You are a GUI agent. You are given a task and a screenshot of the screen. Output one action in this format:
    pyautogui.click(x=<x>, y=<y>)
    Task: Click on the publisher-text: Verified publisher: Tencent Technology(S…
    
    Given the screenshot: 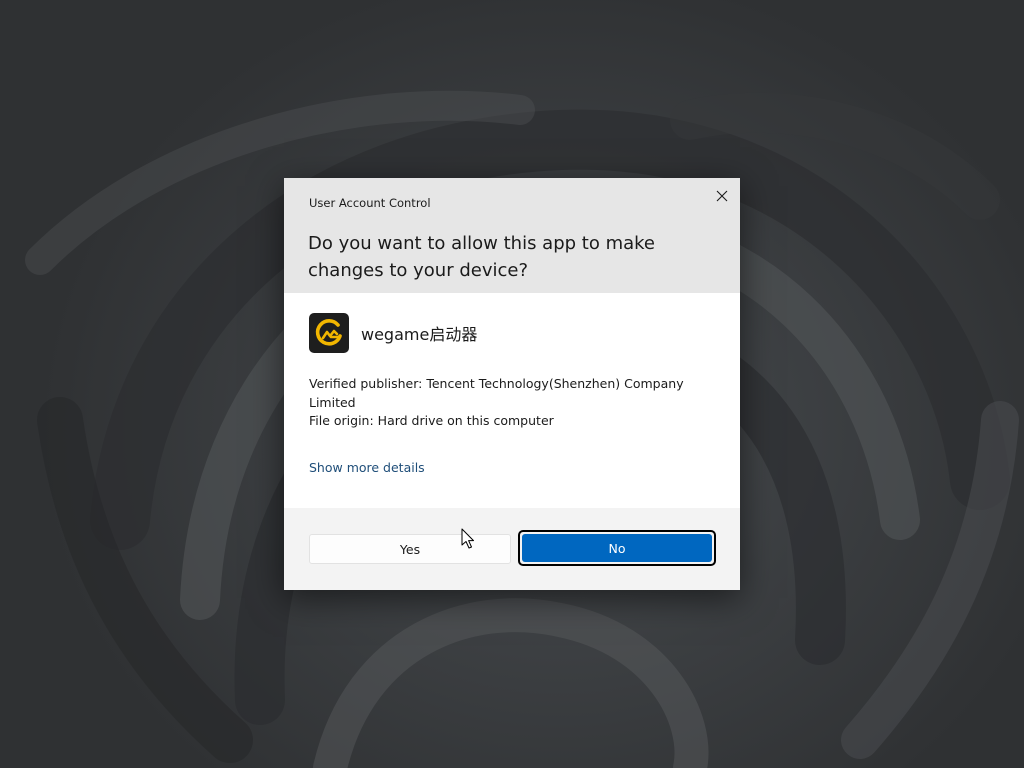 What is the action you would take?
    pyautogui.click(x=496, y=393)
    